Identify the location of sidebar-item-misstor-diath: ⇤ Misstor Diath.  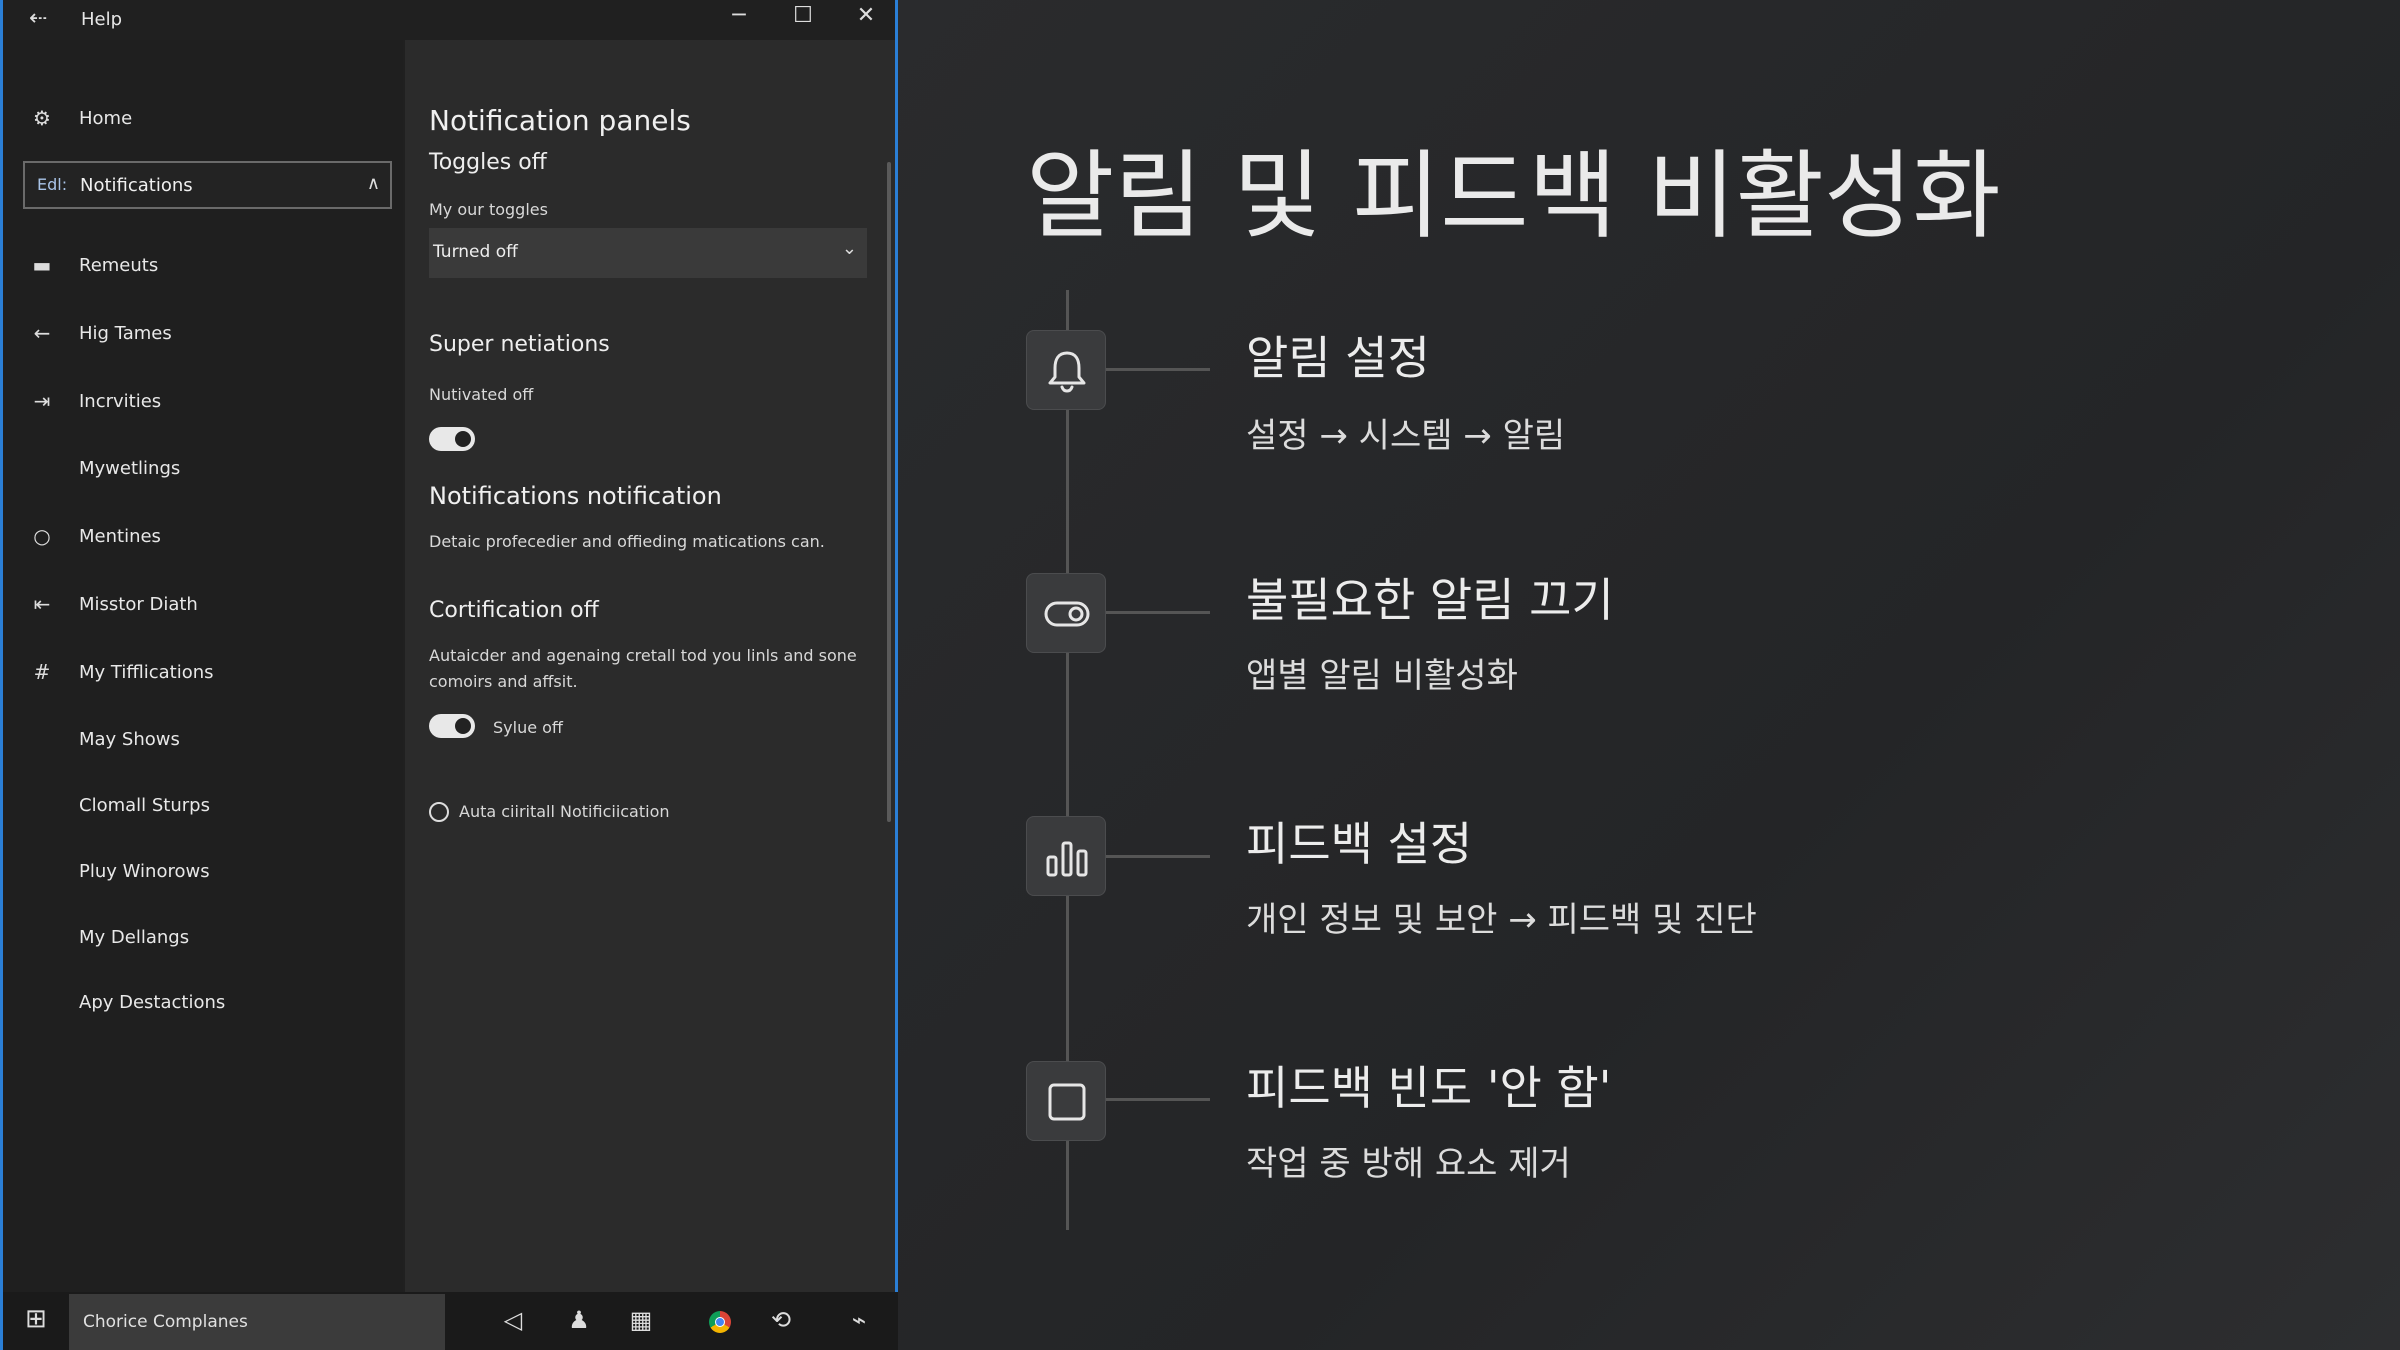
(203, 606).